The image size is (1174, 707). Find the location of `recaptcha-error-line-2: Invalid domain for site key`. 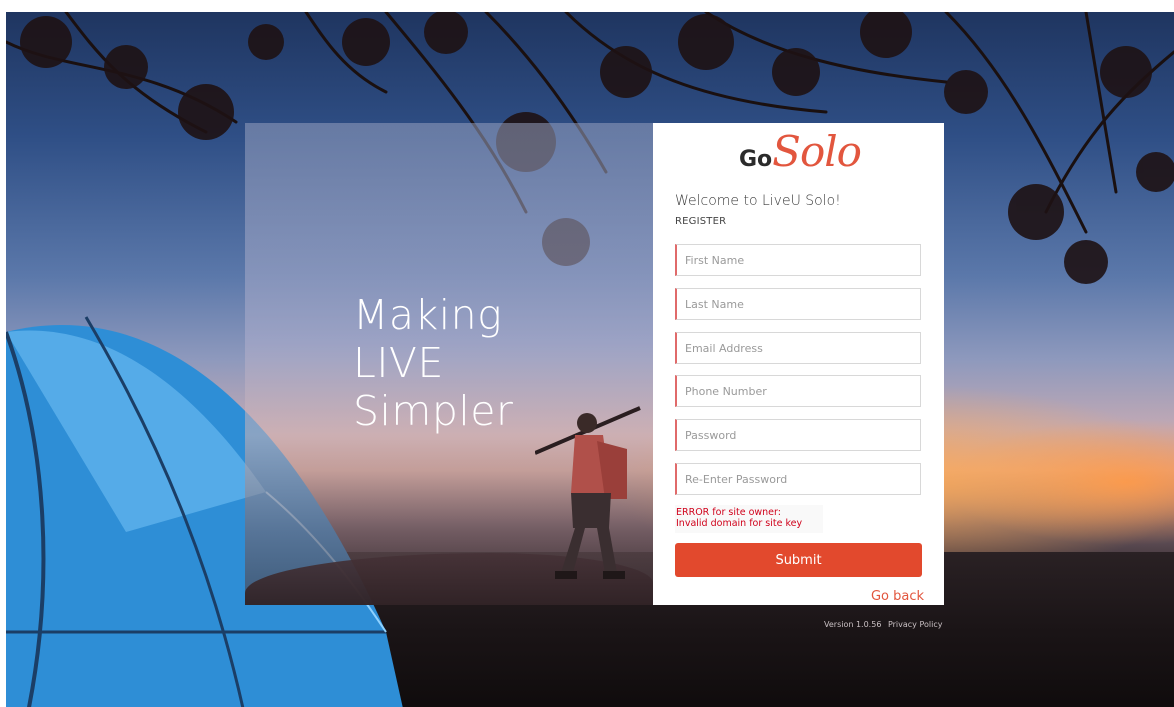

recaptcha-error-line-2: Invalid domain for site key is located at coordinates (739, 523).